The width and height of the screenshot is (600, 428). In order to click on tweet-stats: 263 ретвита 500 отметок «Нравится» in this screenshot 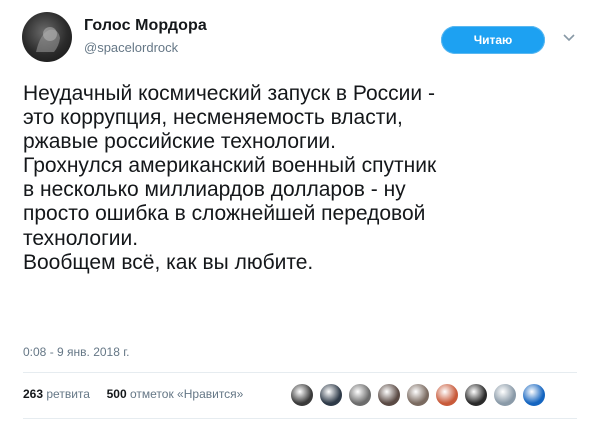, I will do `click(133, 394)`.